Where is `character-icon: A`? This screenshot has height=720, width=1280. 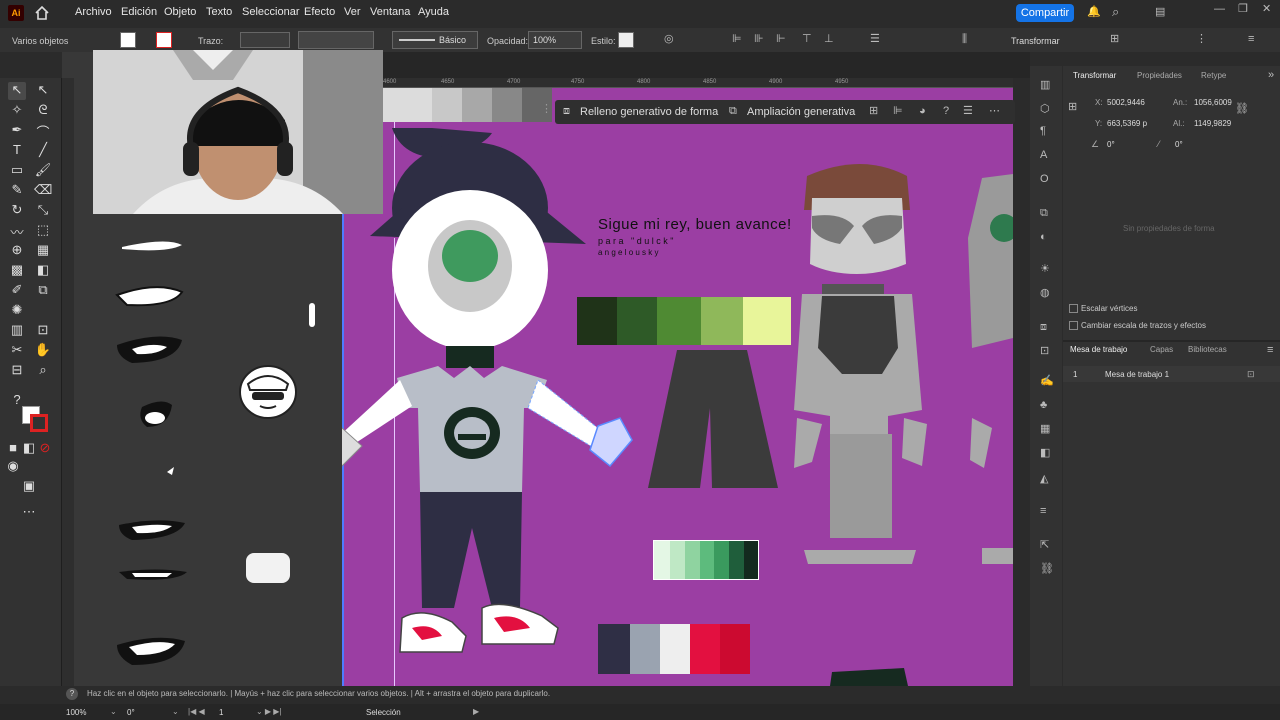
character-icon: A is located at coordinates (1043, 155).